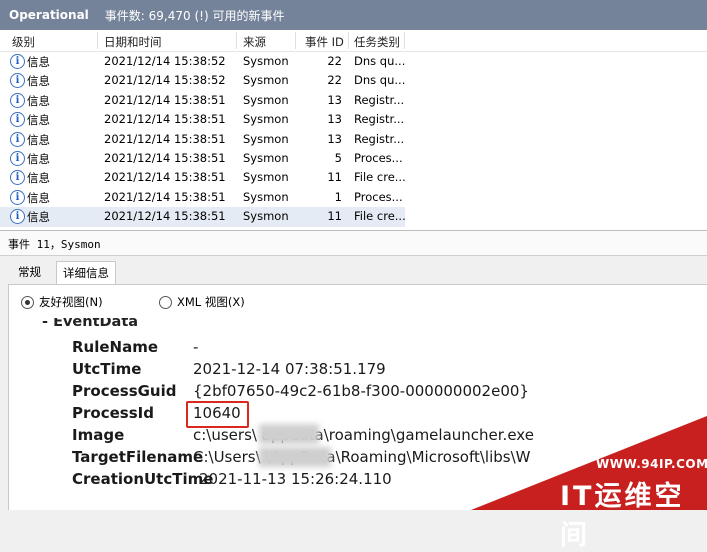  I want to click on tab-details: 详细信息, so click(86, 273).